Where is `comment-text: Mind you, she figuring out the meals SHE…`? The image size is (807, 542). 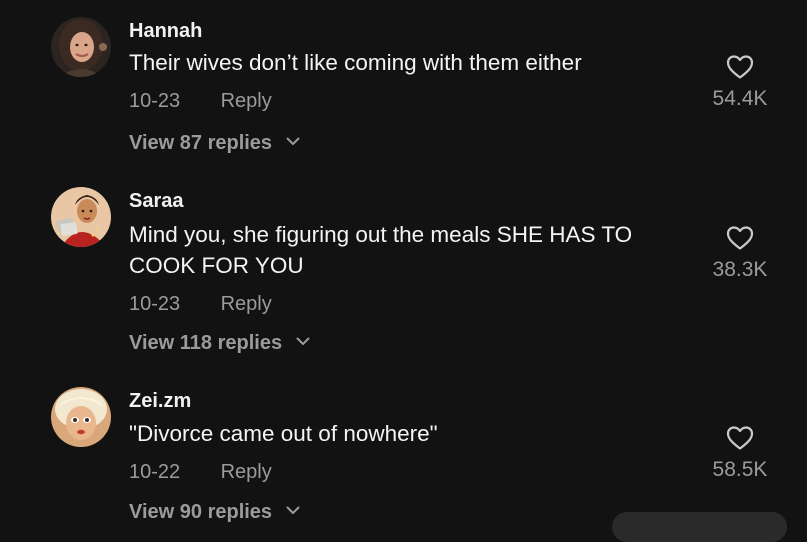
comment-text: Mind you, she figuring out the meals SHE… is located at coordinates (381, 250).